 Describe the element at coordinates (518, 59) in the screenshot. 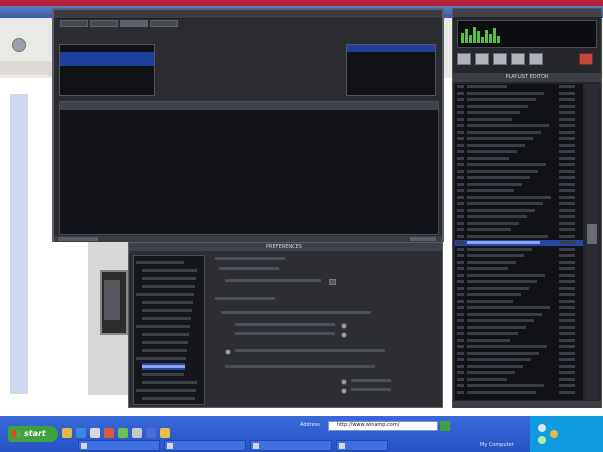

I see `stop-button` at that location.